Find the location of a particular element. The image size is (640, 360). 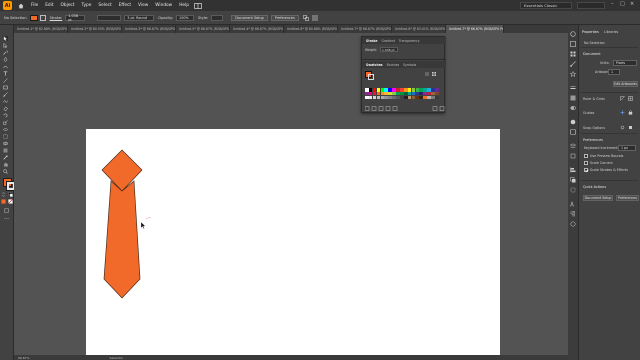

width-tool-icon is located at coordinates (5, 129).